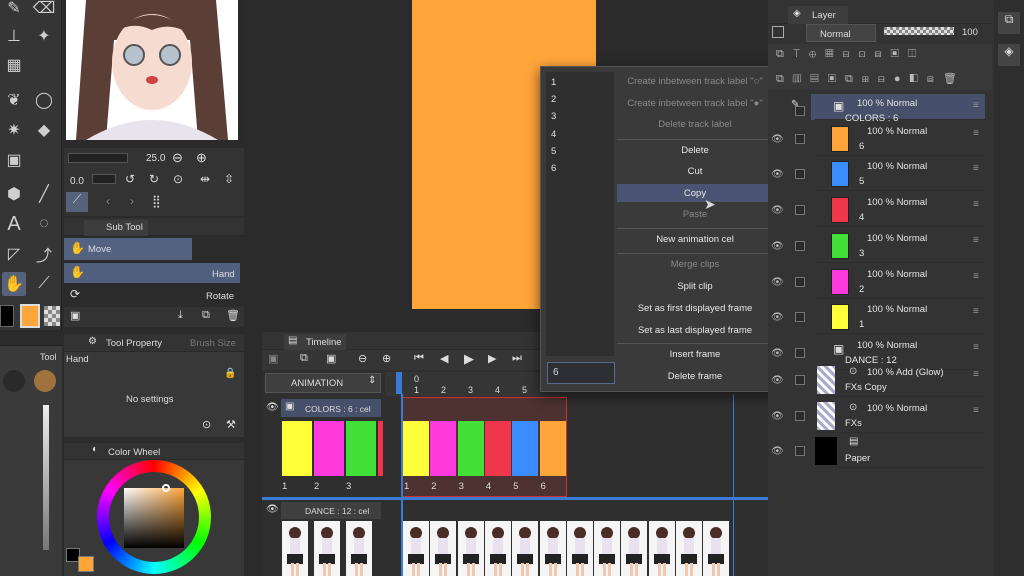 The image size is (1024, 576). Describe the element at coordinates (229, 179) in the screenshot. I see `flip-v-icon: ⇳` at that location.